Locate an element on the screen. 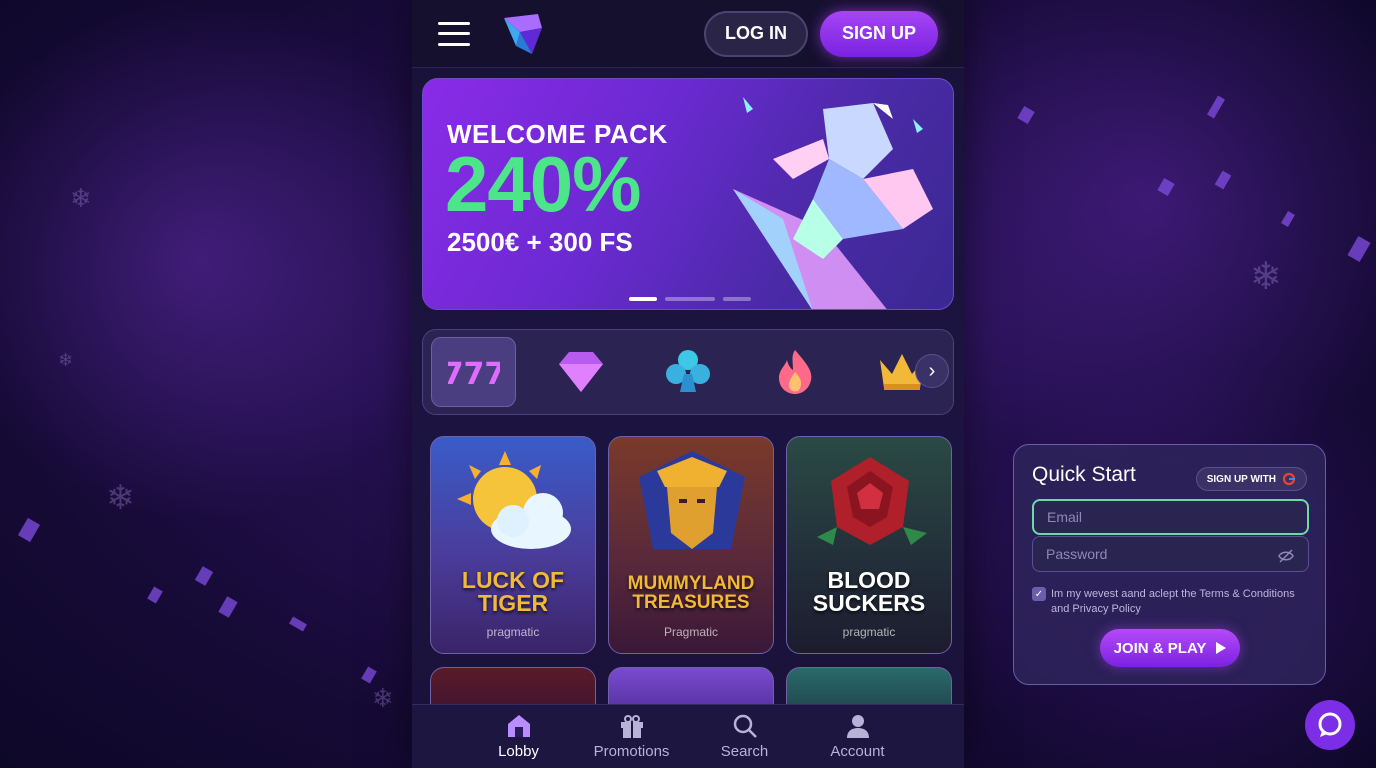 This screenshot has height=768, width=1376. game-title: LUCK OF is located at coordinates (513, 580).